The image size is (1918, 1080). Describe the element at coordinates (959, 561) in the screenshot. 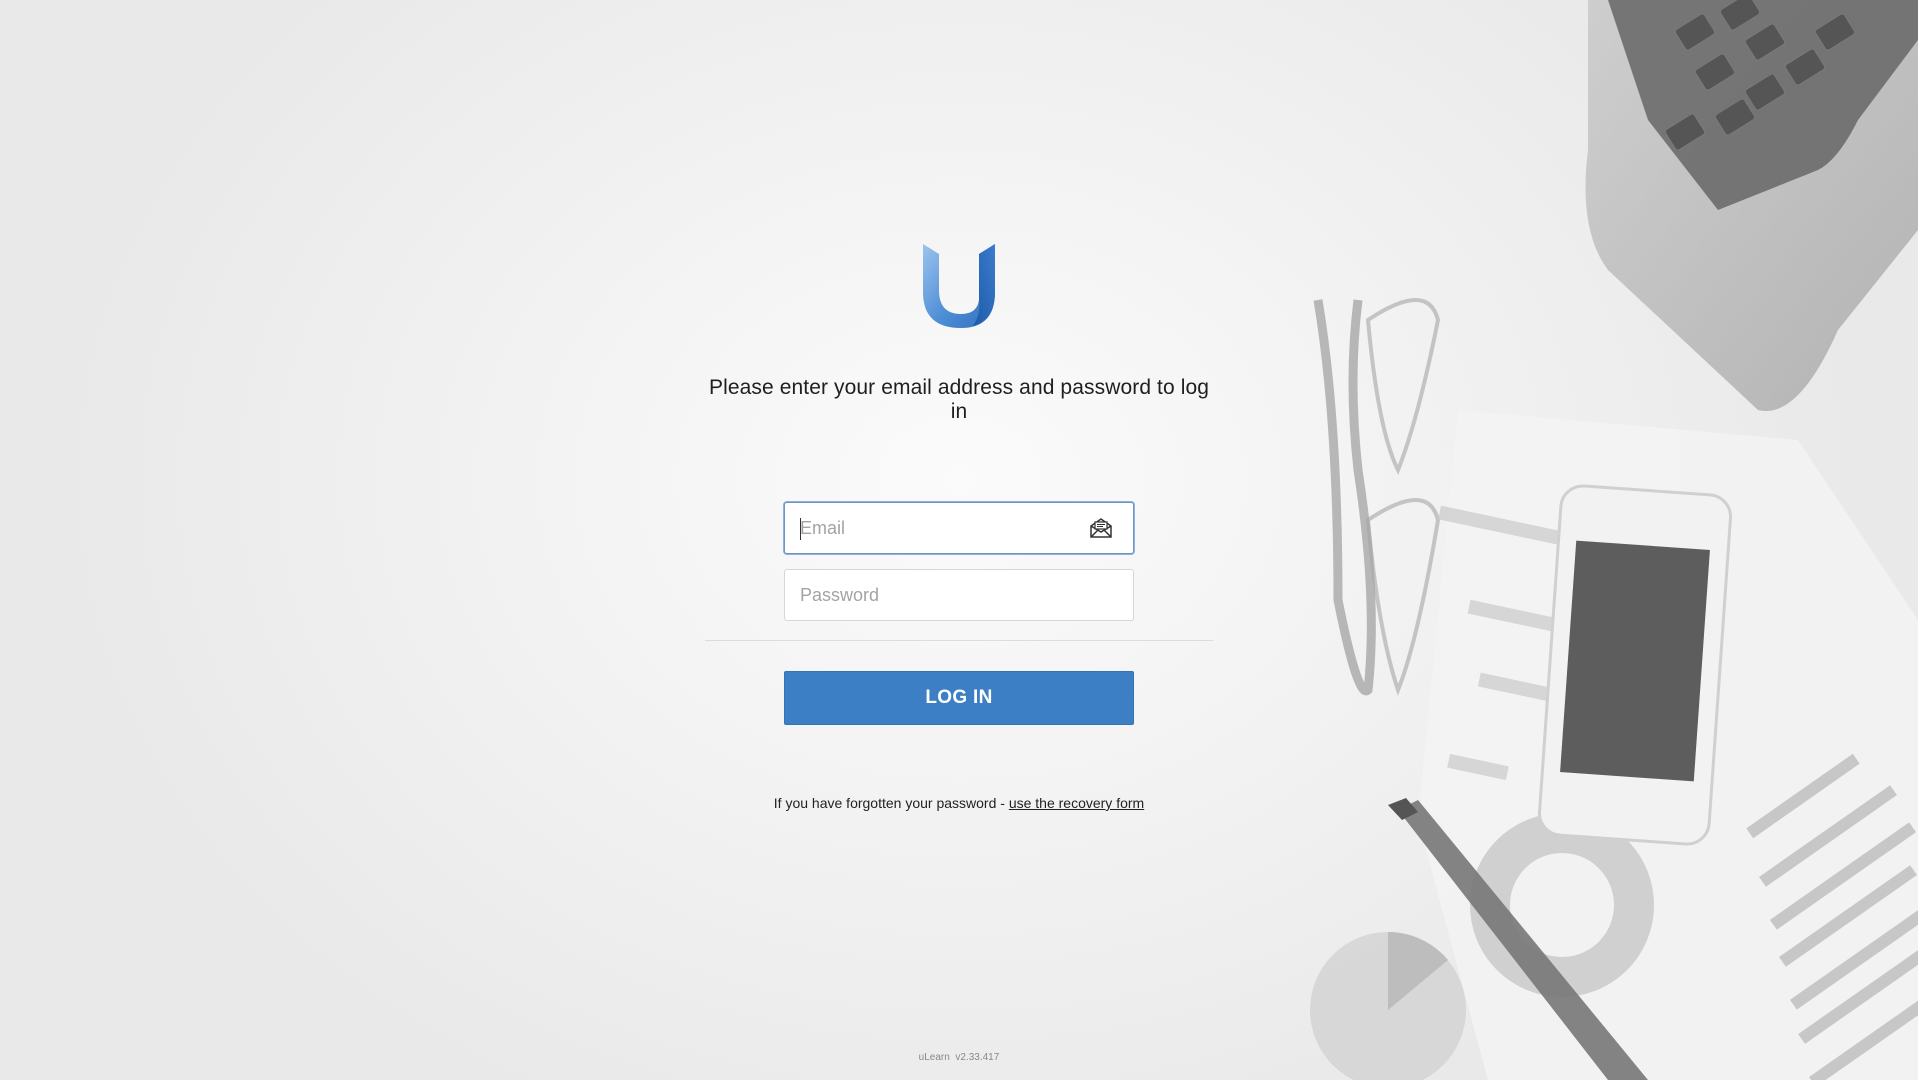

I see `login-form` at that location.